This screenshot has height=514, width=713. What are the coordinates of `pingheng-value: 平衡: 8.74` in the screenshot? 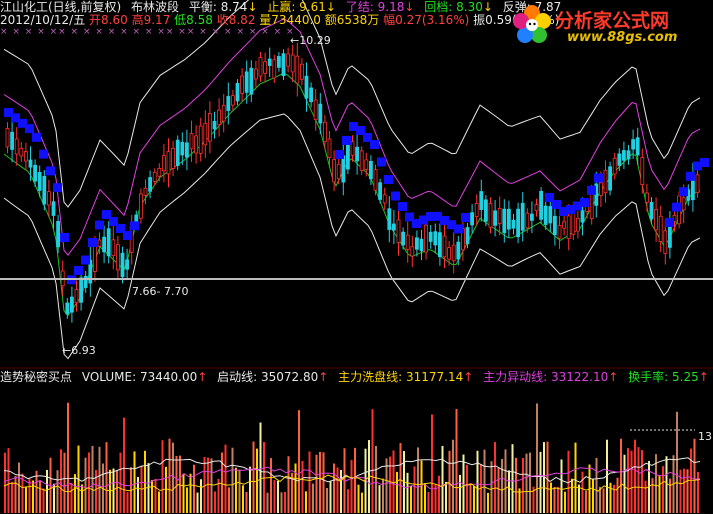 It's located at (218, 7).